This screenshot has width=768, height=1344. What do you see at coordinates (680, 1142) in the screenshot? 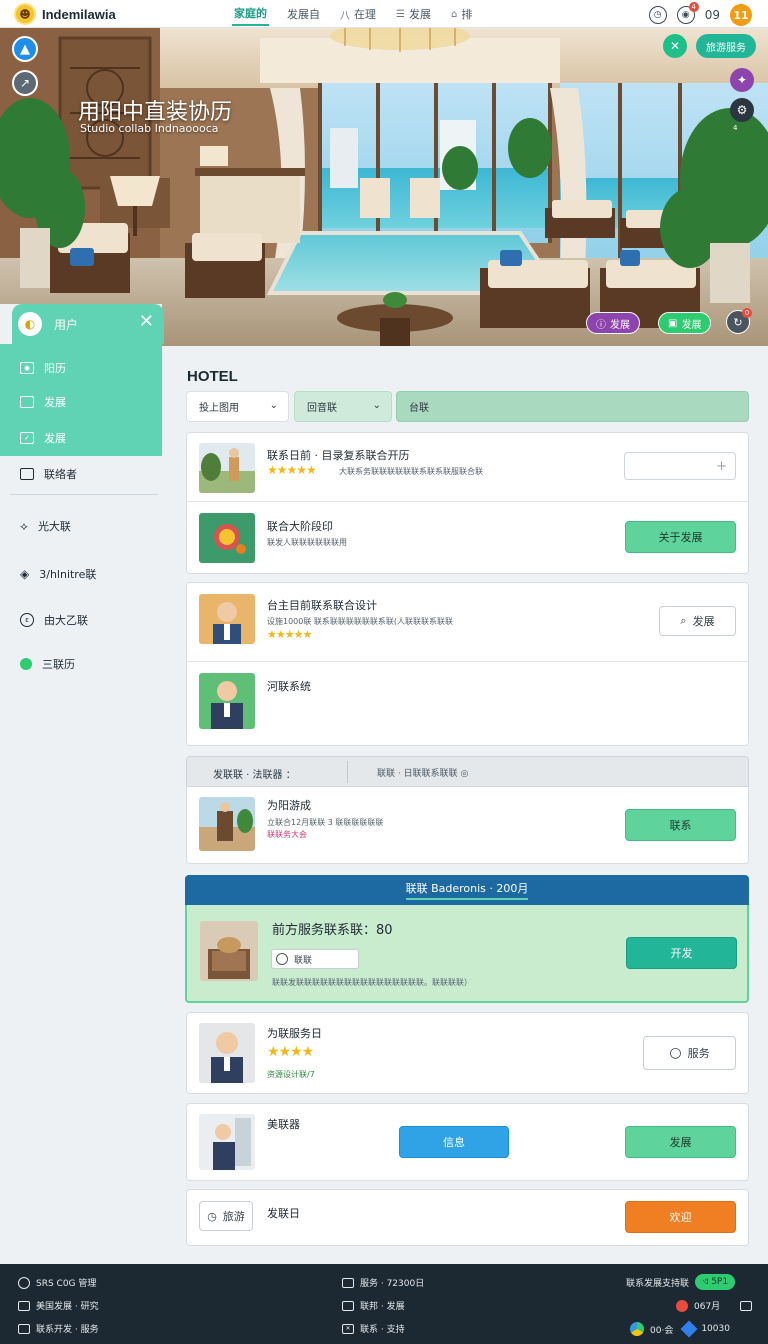
I see `develop-button: 发展` at bounding box center [680, 1142].